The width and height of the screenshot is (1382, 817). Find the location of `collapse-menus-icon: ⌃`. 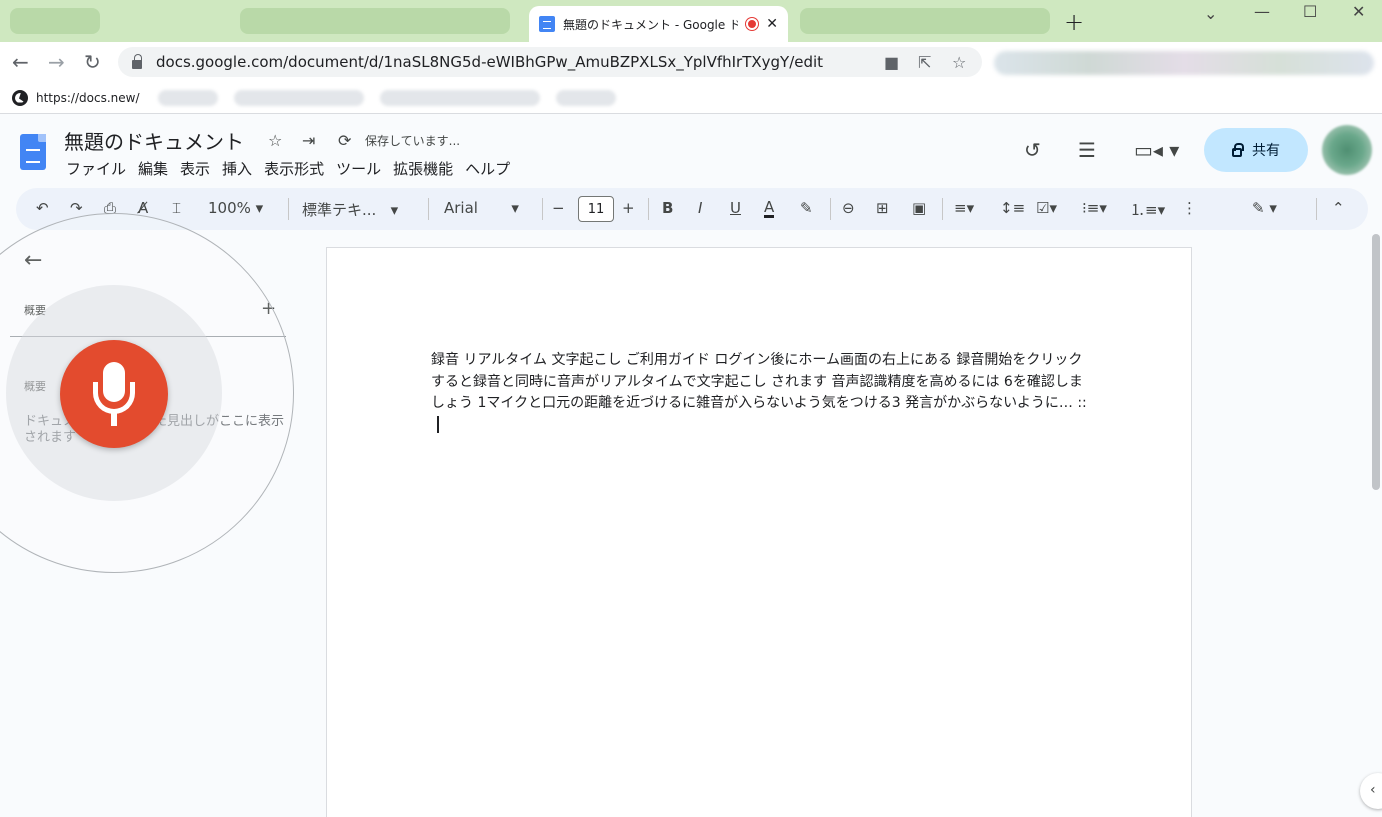

collapse-menus-icon: ⌃ is located at coordinates (1338, 208).